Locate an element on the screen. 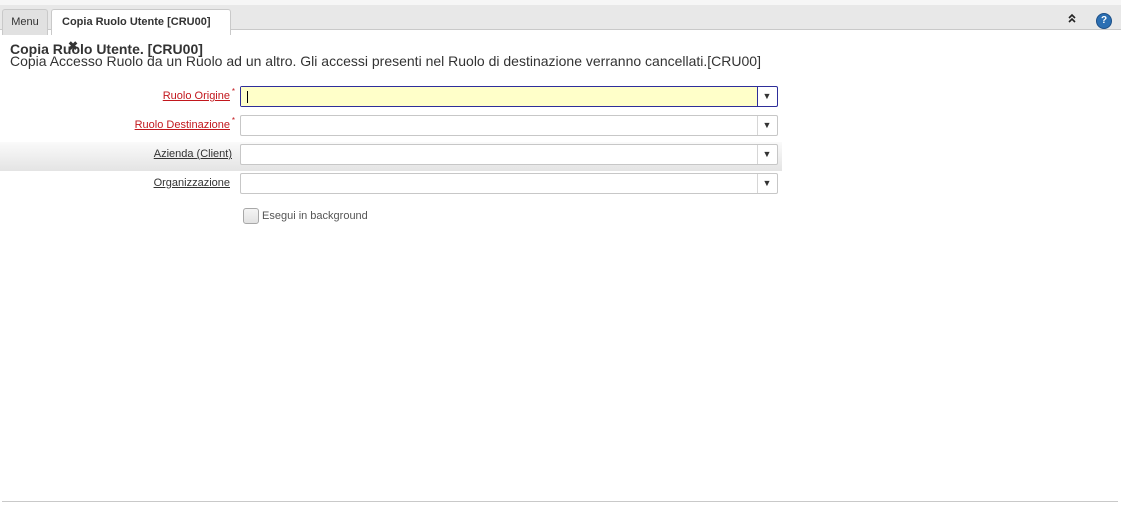 This screenshot has width=1121, height=506. tab-active-label: Copia Ruolo Utente [CRU00] is located at coordinates (136, 22).